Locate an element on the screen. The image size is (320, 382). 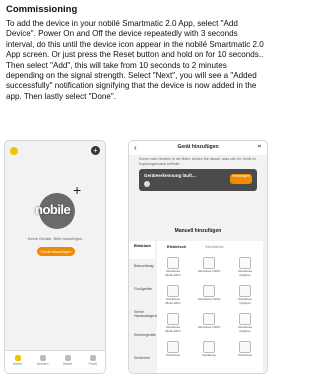
add-device-button: Gerät hinzufügen is located at coordinates (56, 251).